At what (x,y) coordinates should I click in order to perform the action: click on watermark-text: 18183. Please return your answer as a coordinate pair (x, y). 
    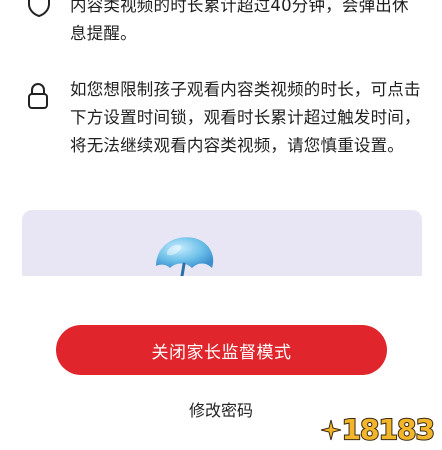
    Looking at the image, I should click on (388, 429).